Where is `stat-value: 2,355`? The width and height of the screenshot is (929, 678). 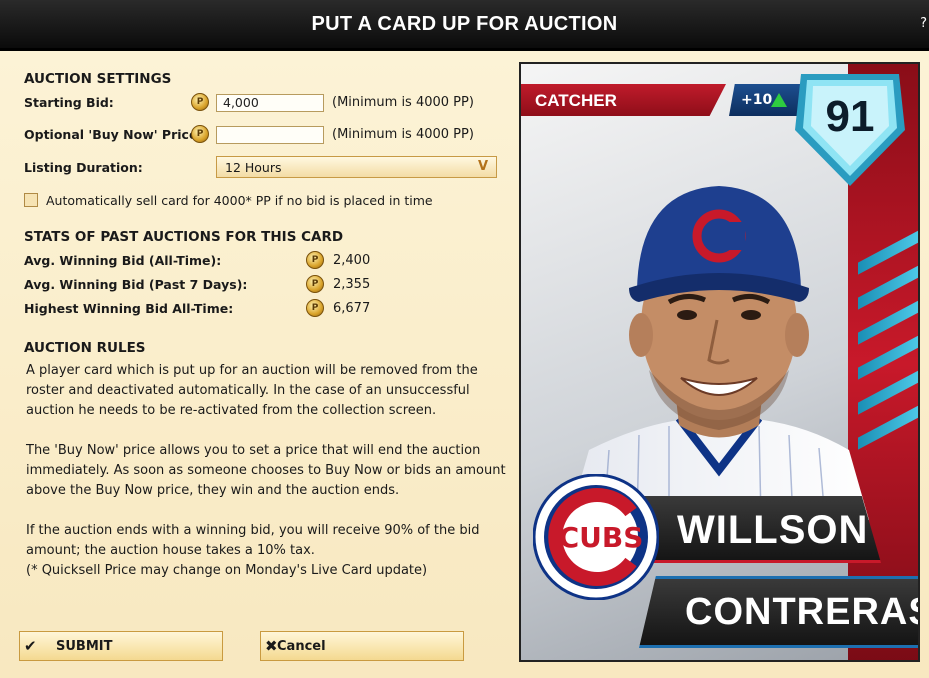 stat-value: 2,355 is located at coordinates (352, 284).